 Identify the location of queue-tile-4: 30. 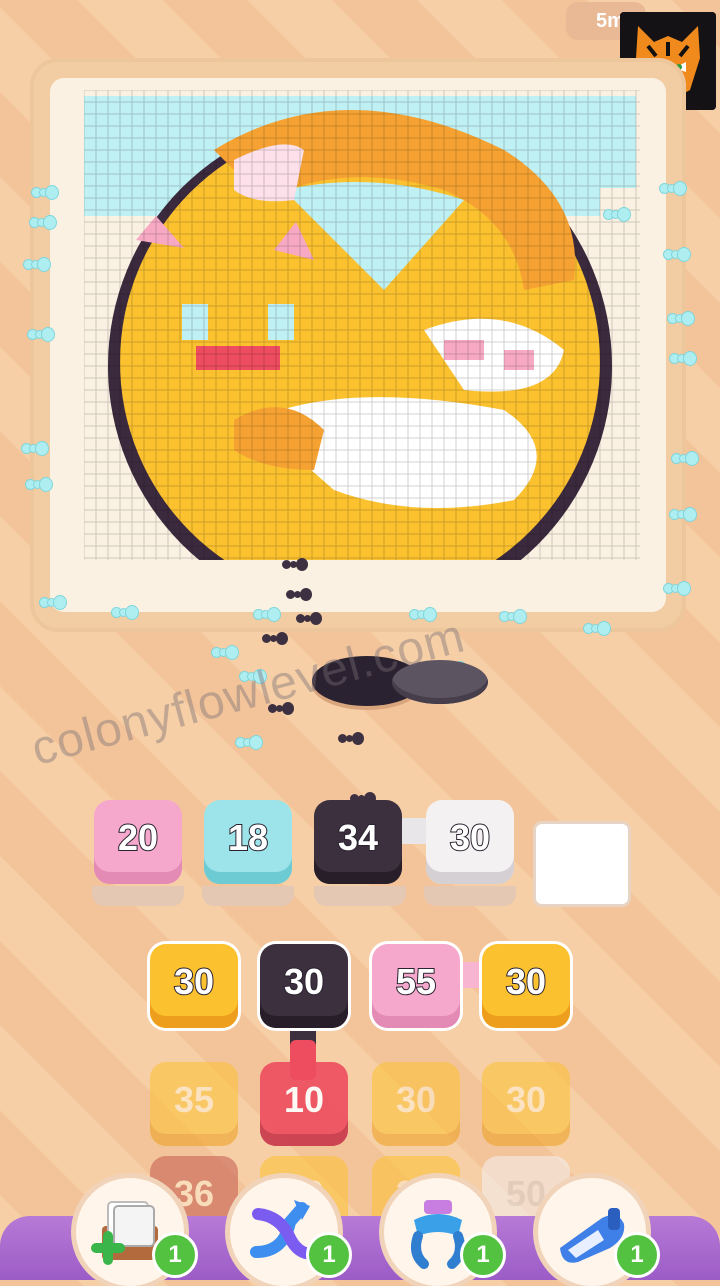
(470, 842).